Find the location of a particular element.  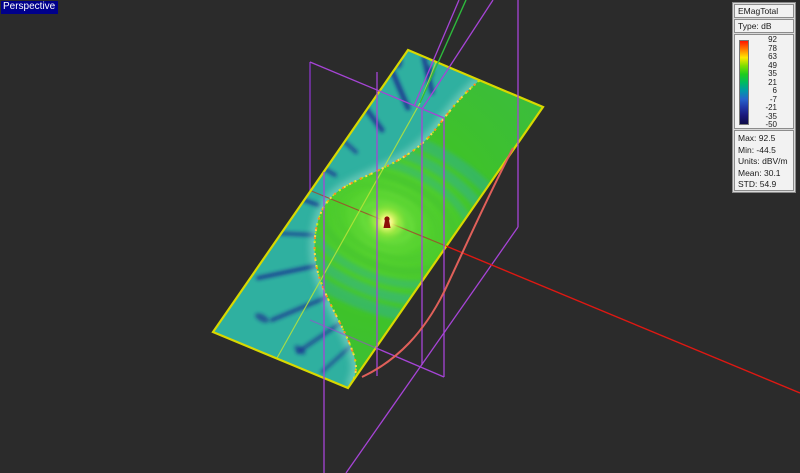

colorbar-ticks: 92 78 63 49 35 21 6 -7 -21 -35 -50 is located at coordinates (764, 82).